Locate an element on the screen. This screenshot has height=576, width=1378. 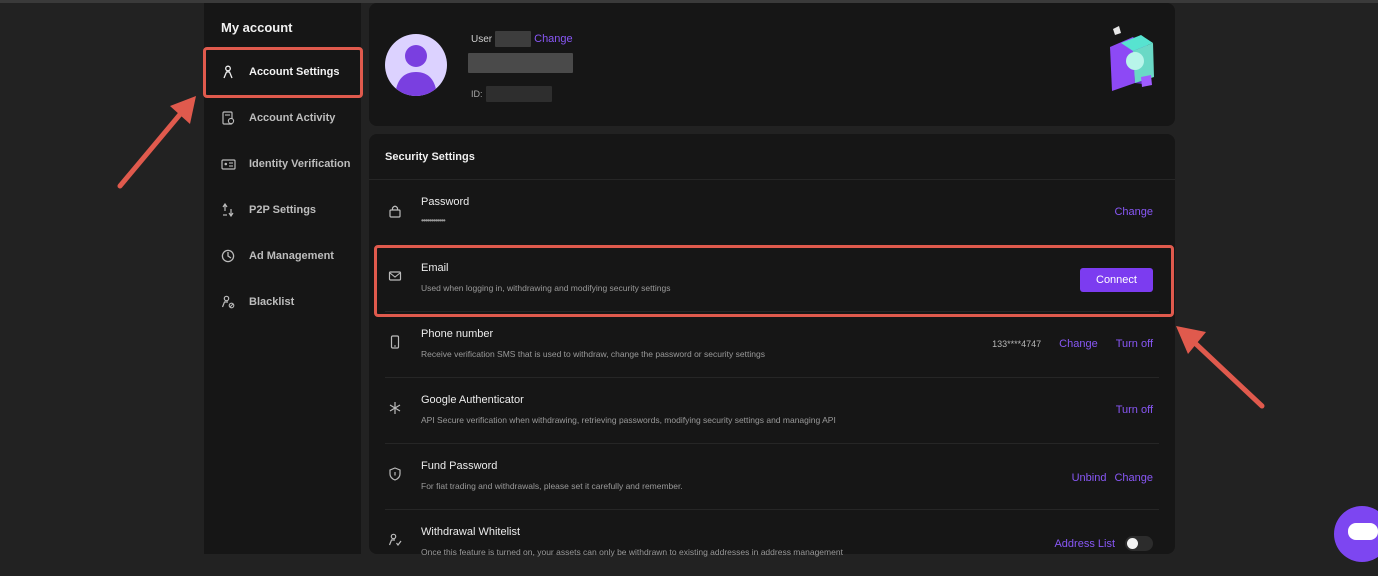
brand-3d-logo-icon is located at coordinates (1133, 60).